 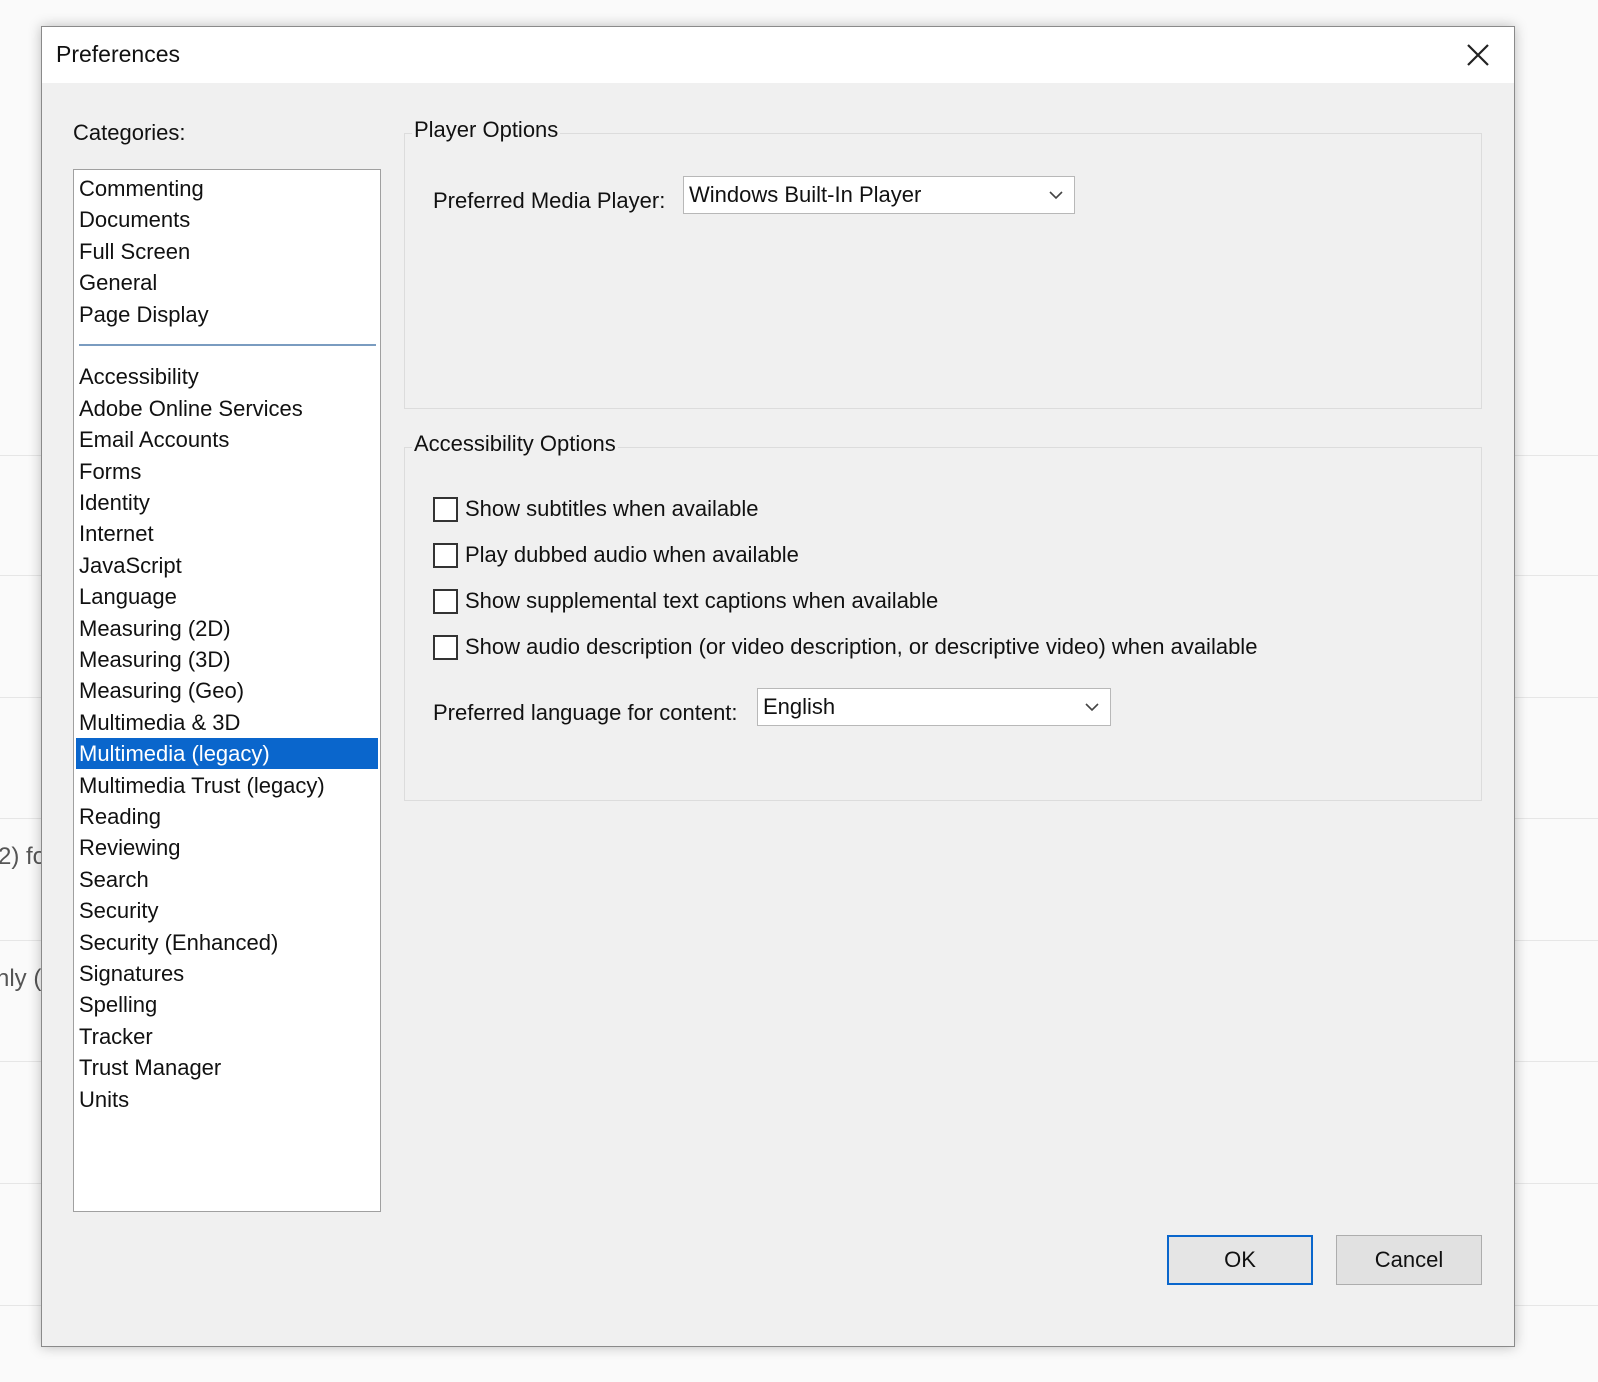 What do you see at coordinates (227, 816) in the screenshot?
I see `category-reading: Reading` at bounding box center [227, 816].